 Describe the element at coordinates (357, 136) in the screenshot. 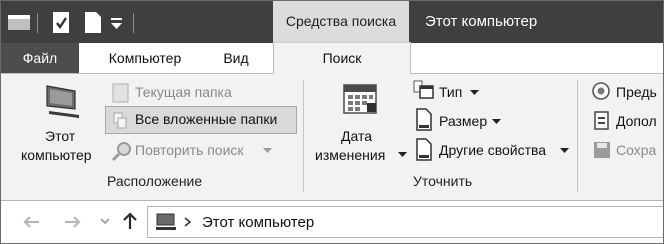

I see `date-modified-label-line1: Дата` at that location.